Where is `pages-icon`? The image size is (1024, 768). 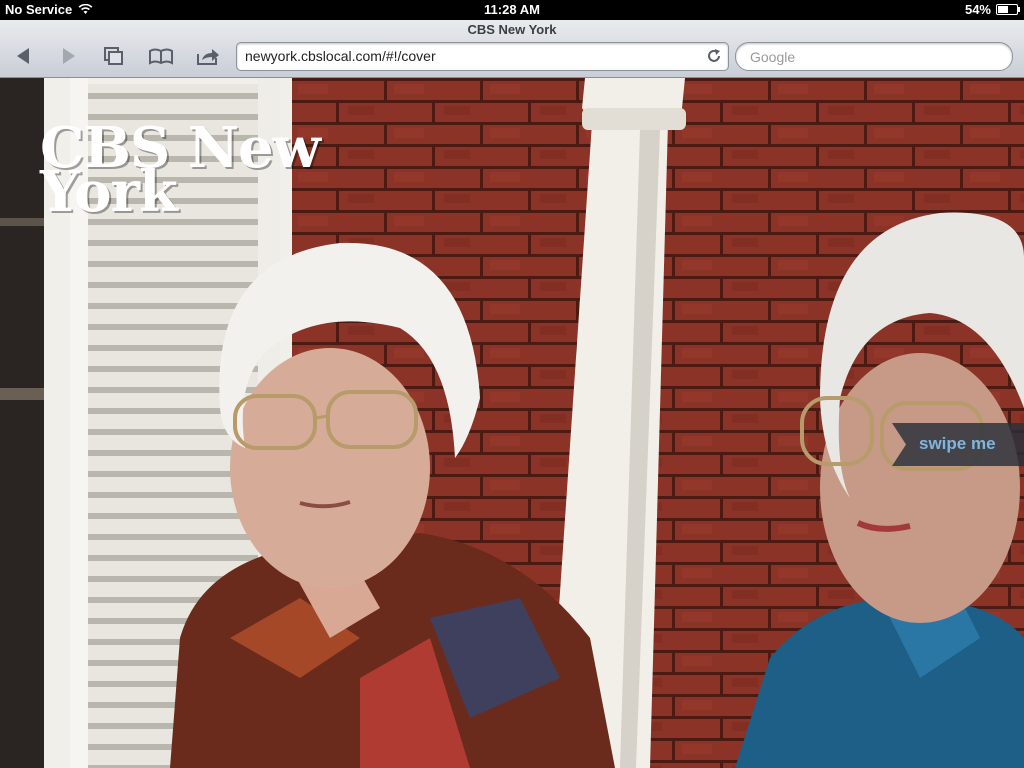 pages-icon is located at coordinates (113, 56).